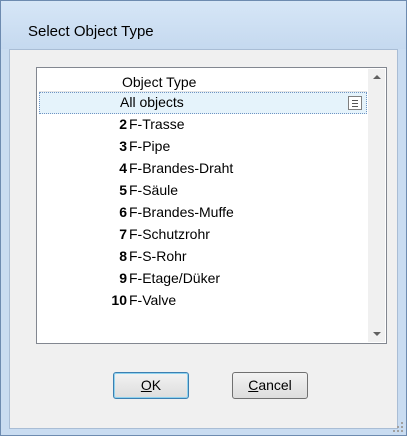 The image size is (407, 436). Describe the element at coordinates (203, 25) in the screenshot. I see `title-bar: Select Object Type` at that location.